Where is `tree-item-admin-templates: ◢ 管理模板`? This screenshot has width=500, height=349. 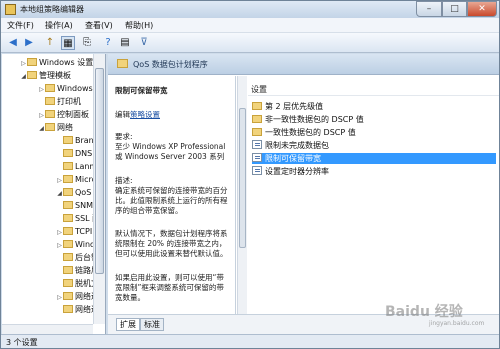
tree-item-admin-templates: ◢ 管理模板 is located at coordinates (45, 75).